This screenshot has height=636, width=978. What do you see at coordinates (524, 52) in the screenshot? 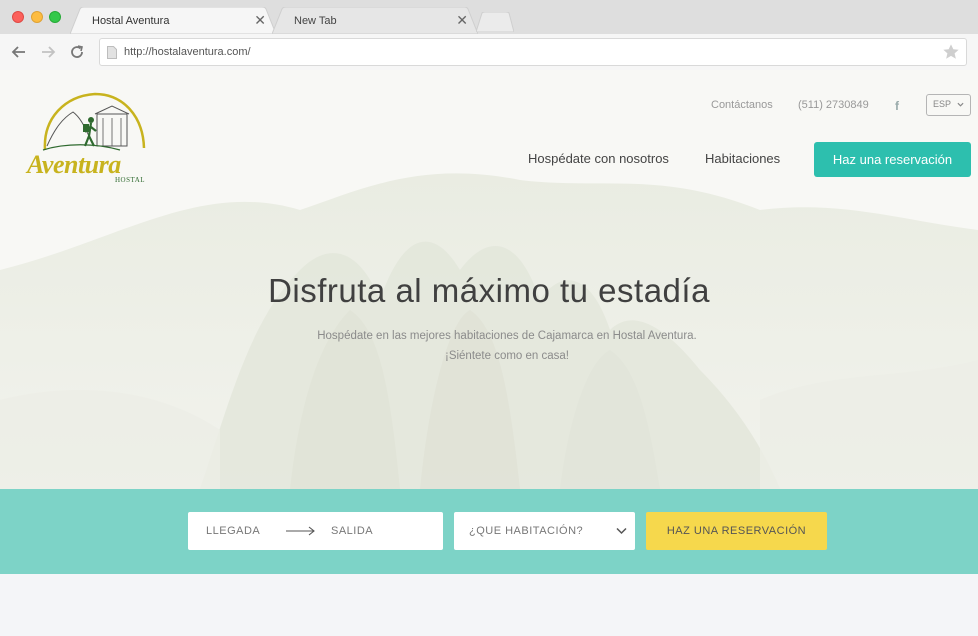
I see `url-input` at bounding box center [524, 52].